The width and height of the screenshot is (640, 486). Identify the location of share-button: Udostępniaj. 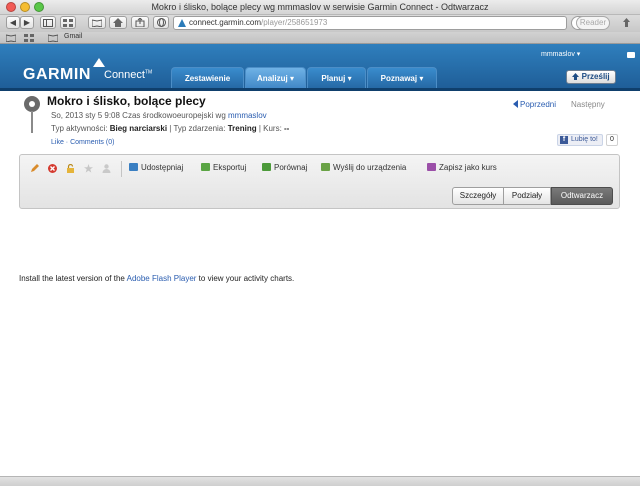
(156, 167).